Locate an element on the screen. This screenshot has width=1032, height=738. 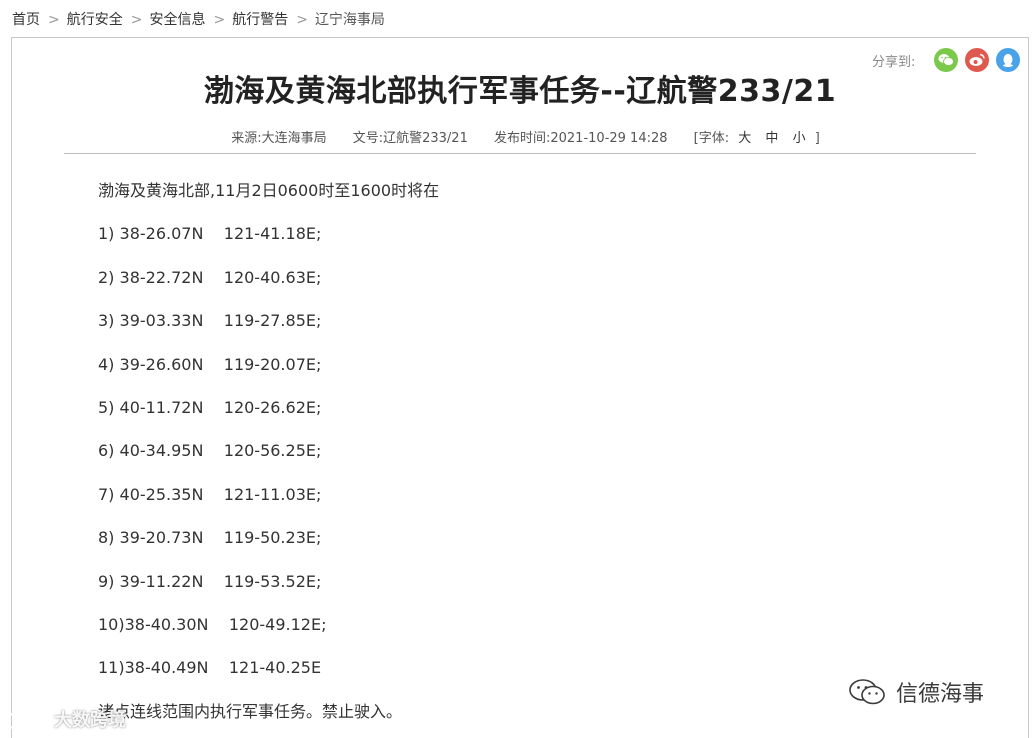
coordinate-line: 1) 38-26.07N 121-41.18E; is located at coordinates (210, 234).